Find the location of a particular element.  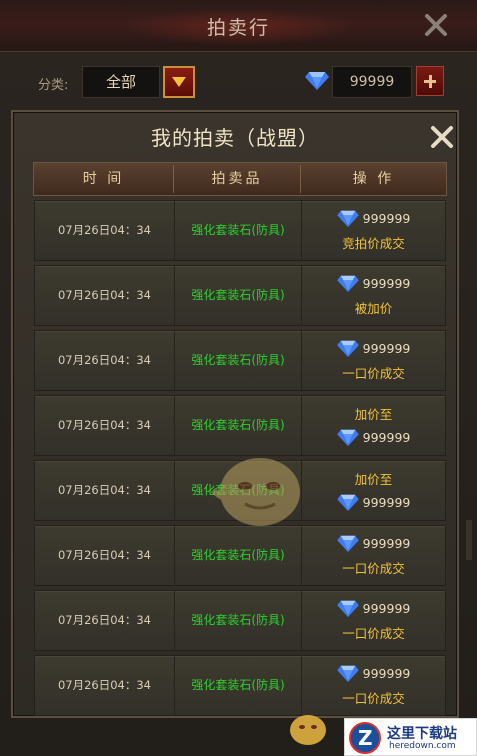

category-select: 全部 is located at coordinates (121, 82).